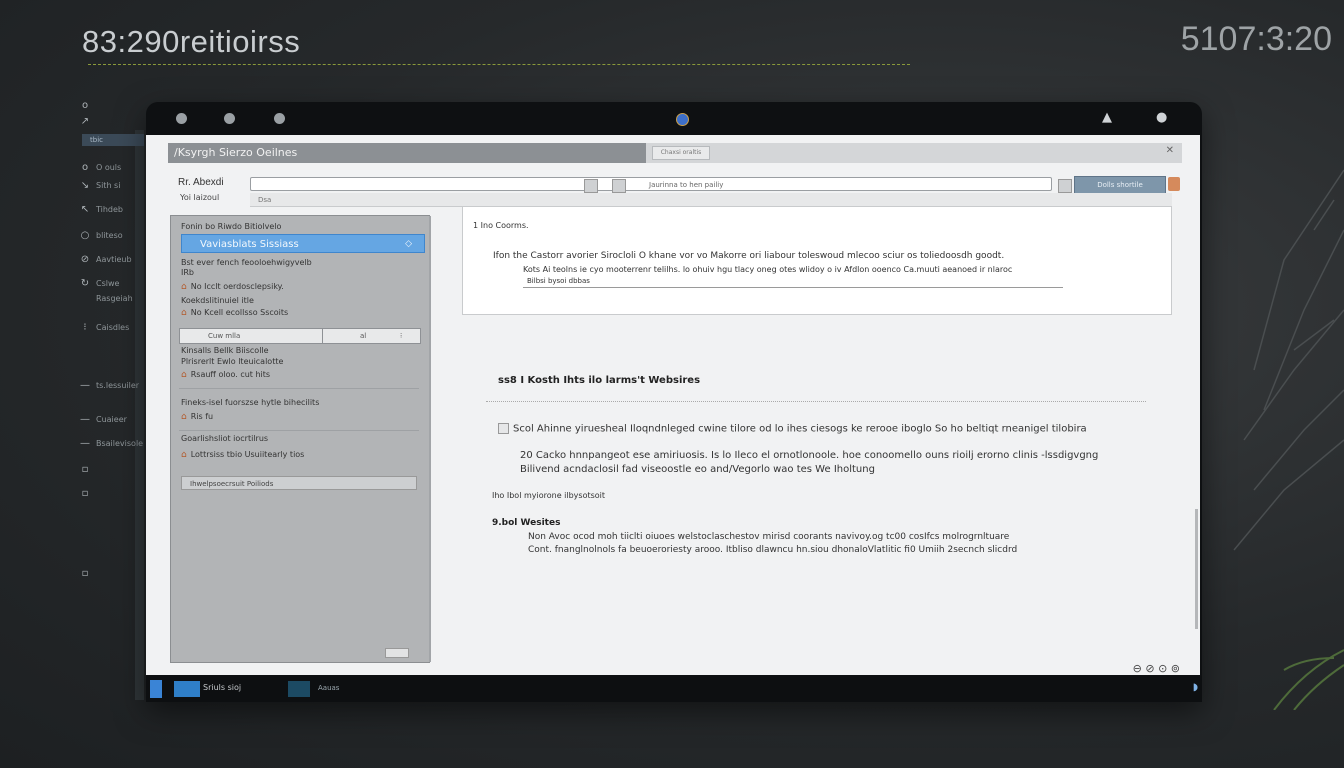 This screenshot has height=768, width=1344. What do you see at coordinates (197, 417) in the screenshot?
I see `sidebar-item: ⌂ Ris fu` at bounding box center [197, 417].